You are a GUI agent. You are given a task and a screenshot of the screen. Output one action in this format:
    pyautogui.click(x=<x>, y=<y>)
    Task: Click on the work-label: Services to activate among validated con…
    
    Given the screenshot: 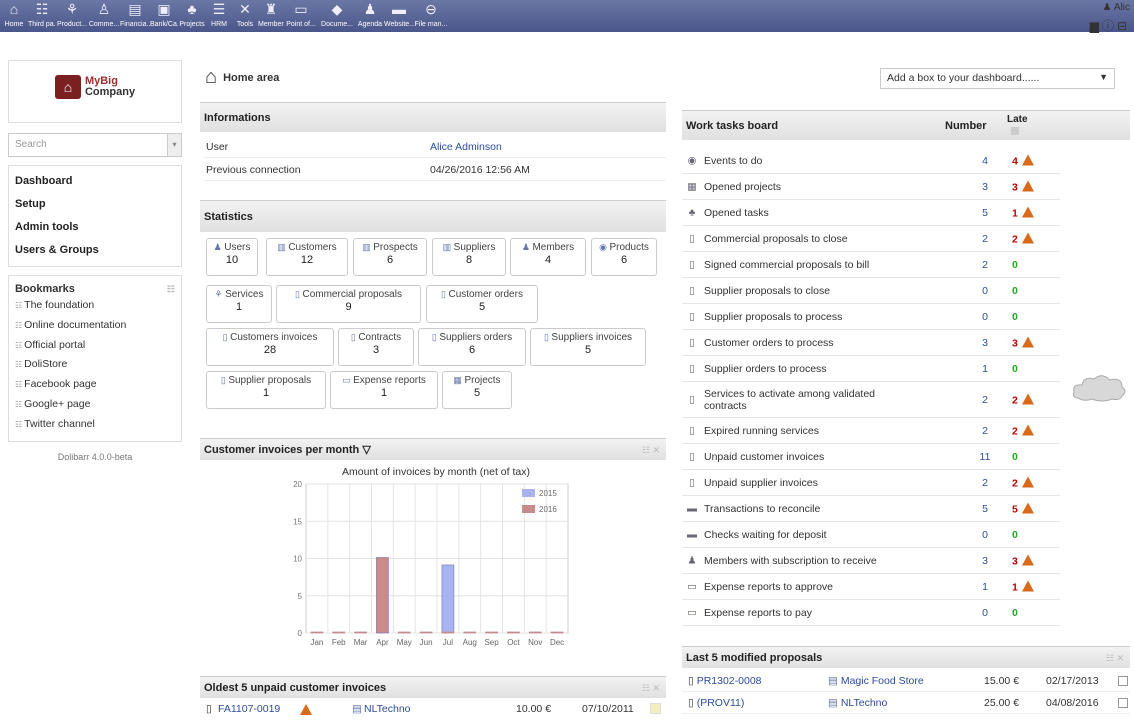 What is the action you would take?
    pyautogui.click(x=809, y=400)
    